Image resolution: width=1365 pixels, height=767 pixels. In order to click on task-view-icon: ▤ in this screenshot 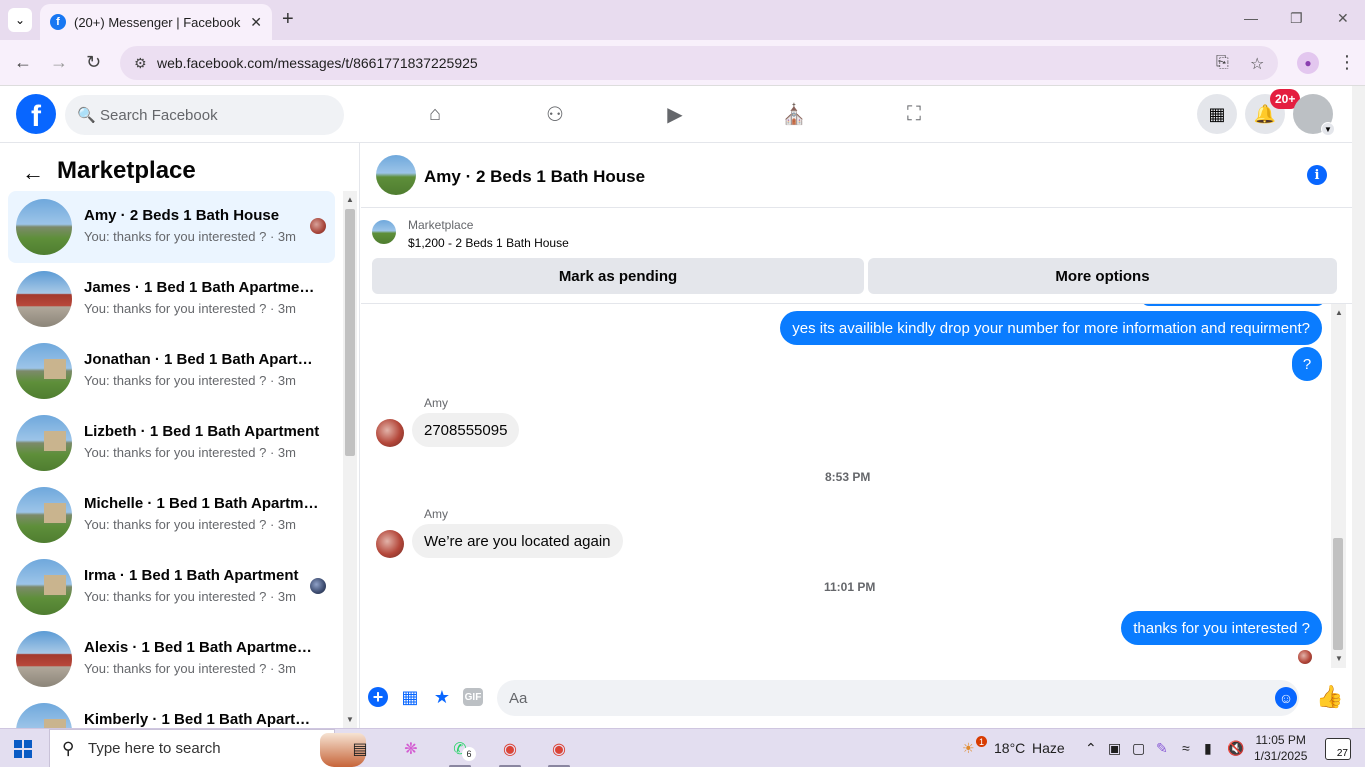, I will do `click(360, 749)`.